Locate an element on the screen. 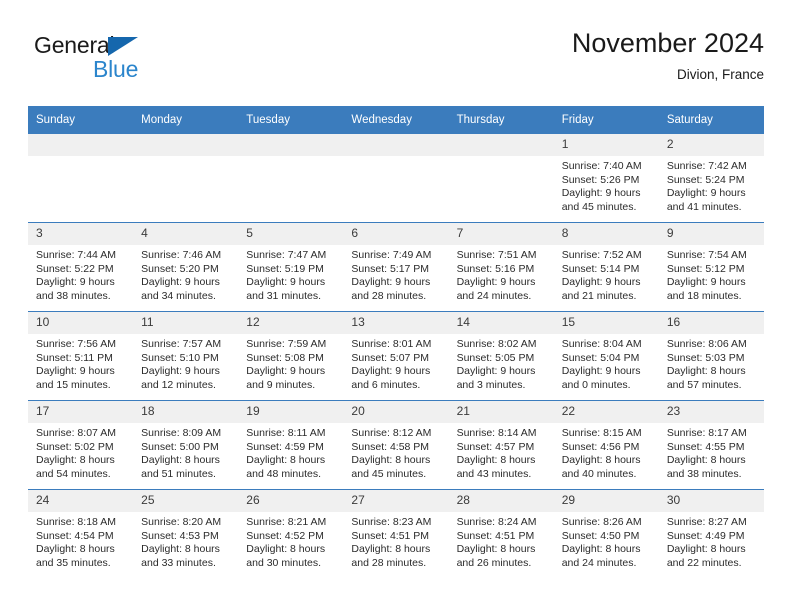  sunset-text: Sunset: 4:55 PM is located at coordinates (705, 446).